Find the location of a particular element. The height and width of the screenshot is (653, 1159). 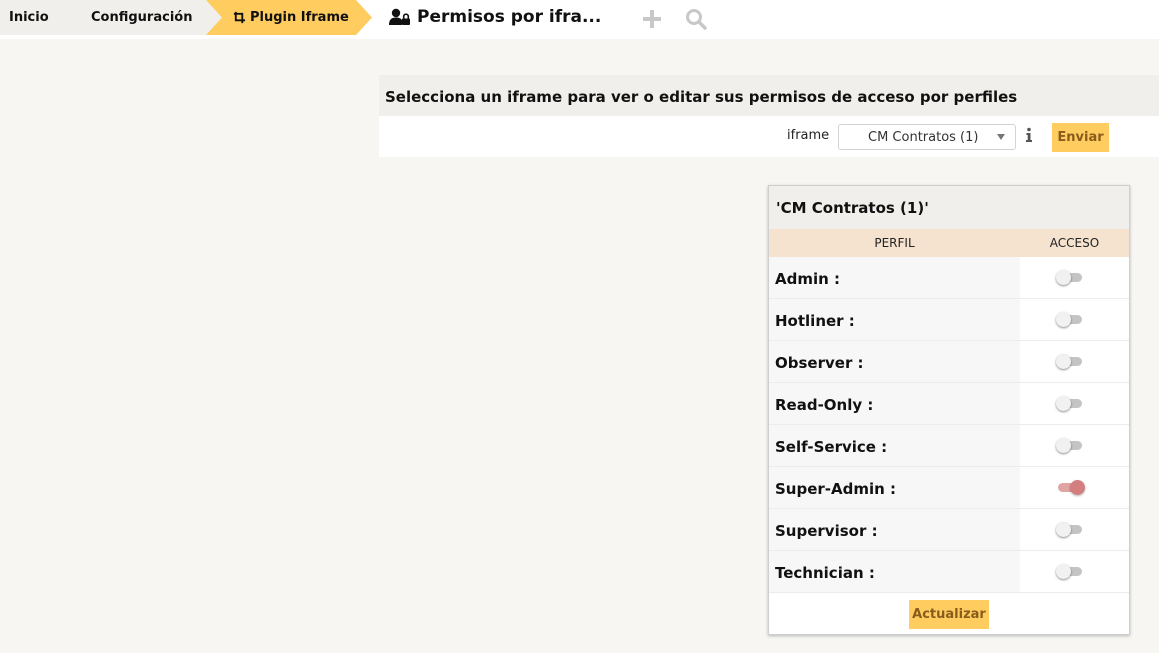

table-row: Supervisor : is located at coordinates (949, 530).